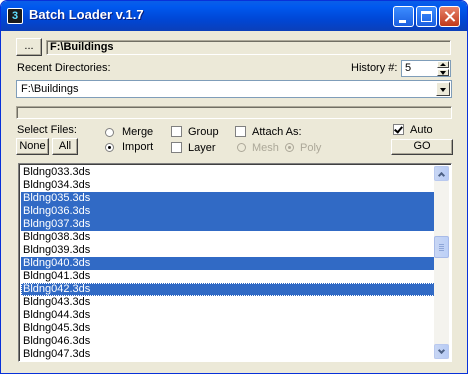 This screenshot has height=374, width=468. I want to click on layer-label: Layer, so click(202, 148).